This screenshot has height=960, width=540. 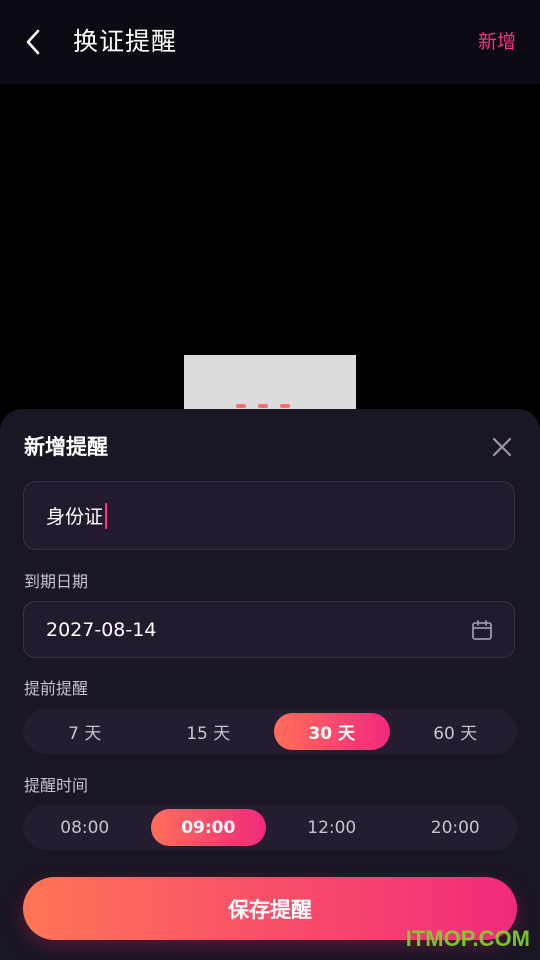 What do you see at coordinates (269, 629) in the screenshot?
I see `expiry-date-field: 2027-08-14` at bounding box center [269, 629].